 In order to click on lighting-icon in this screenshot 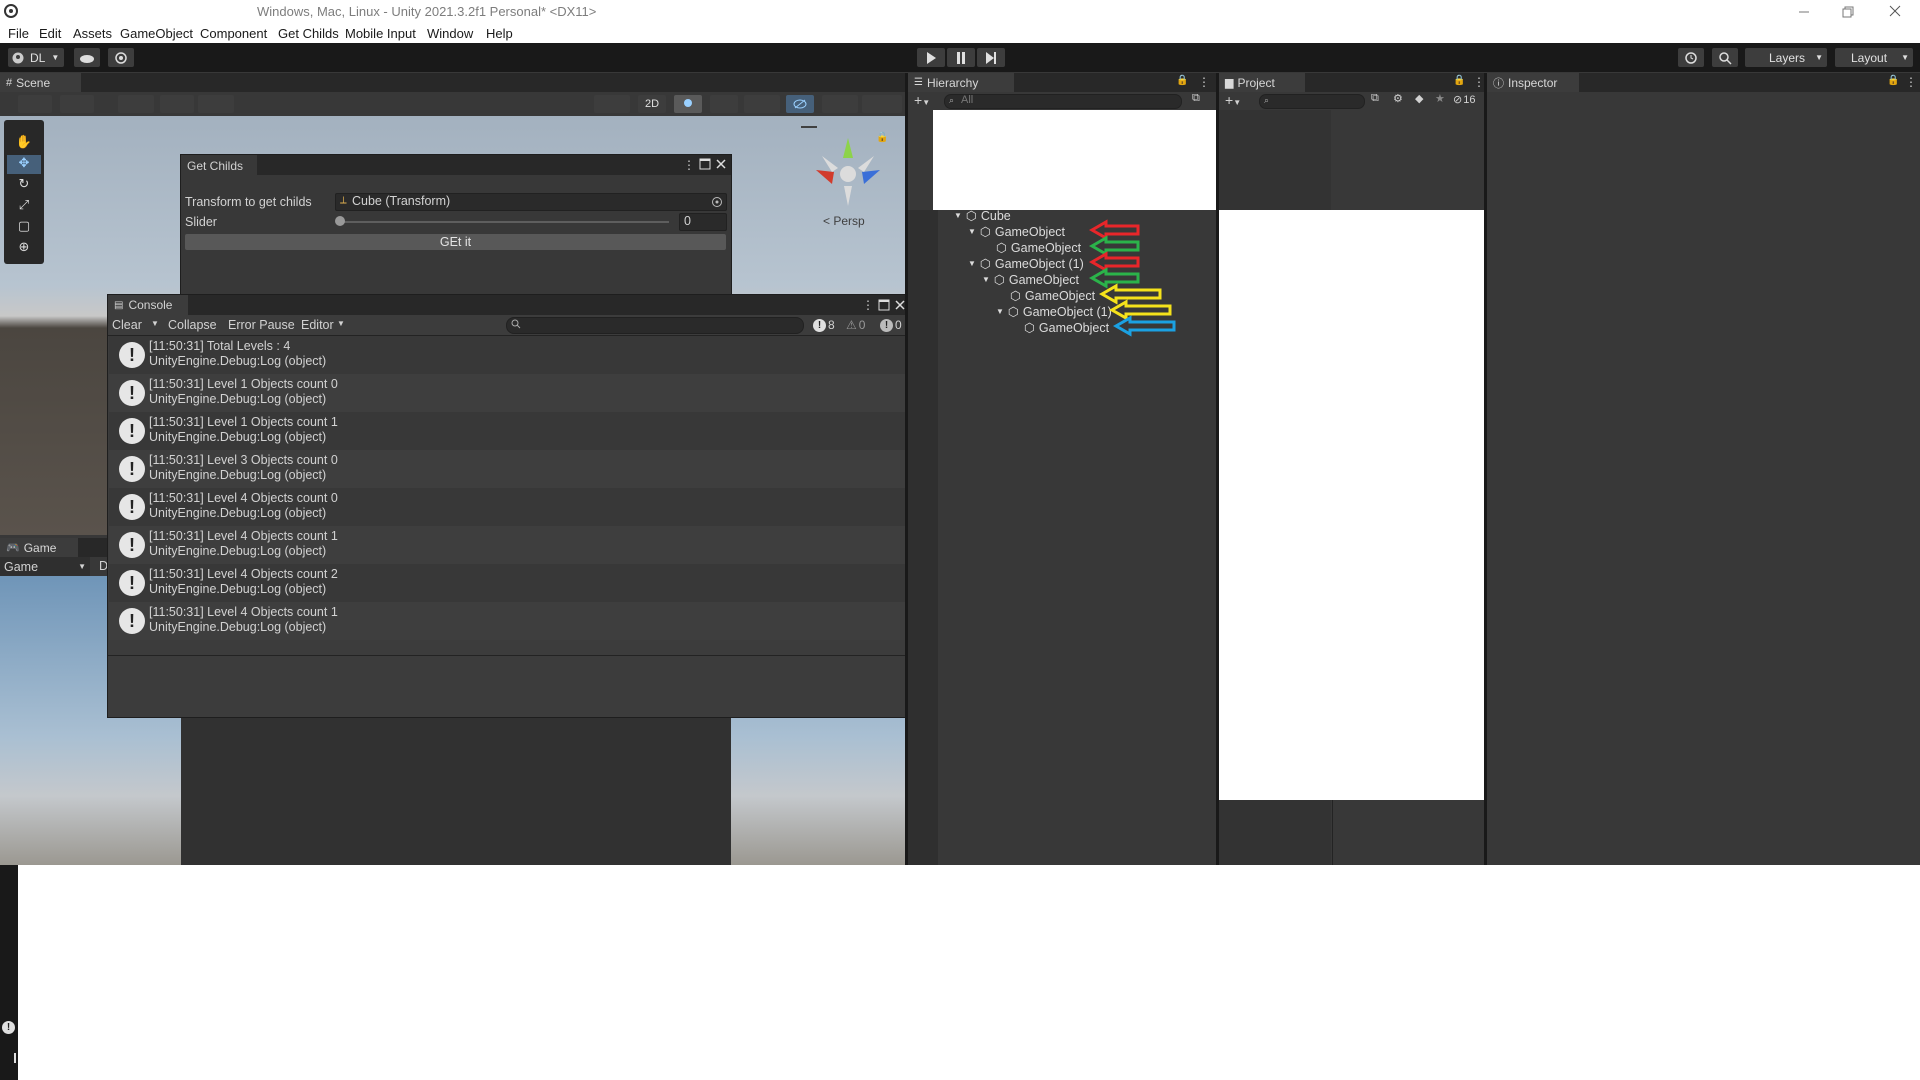, I will do `click(688, 104)`.